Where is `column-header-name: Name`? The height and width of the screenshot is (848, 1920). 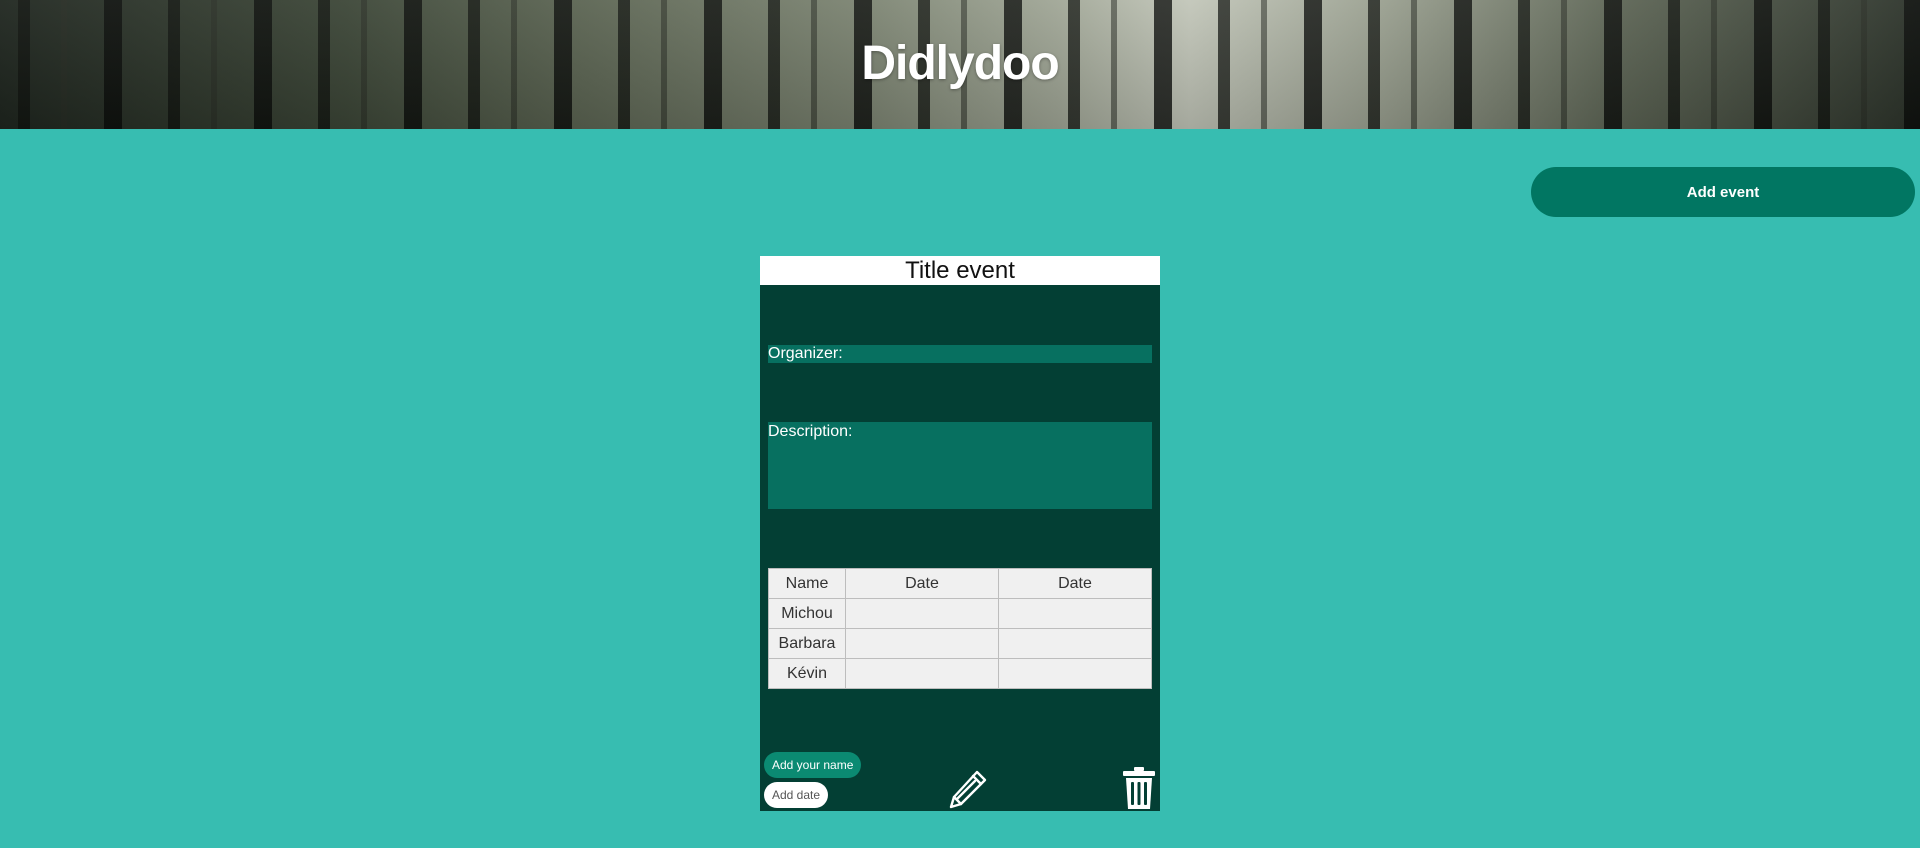 column-header-name: Name is located at coordinates (807, 583).